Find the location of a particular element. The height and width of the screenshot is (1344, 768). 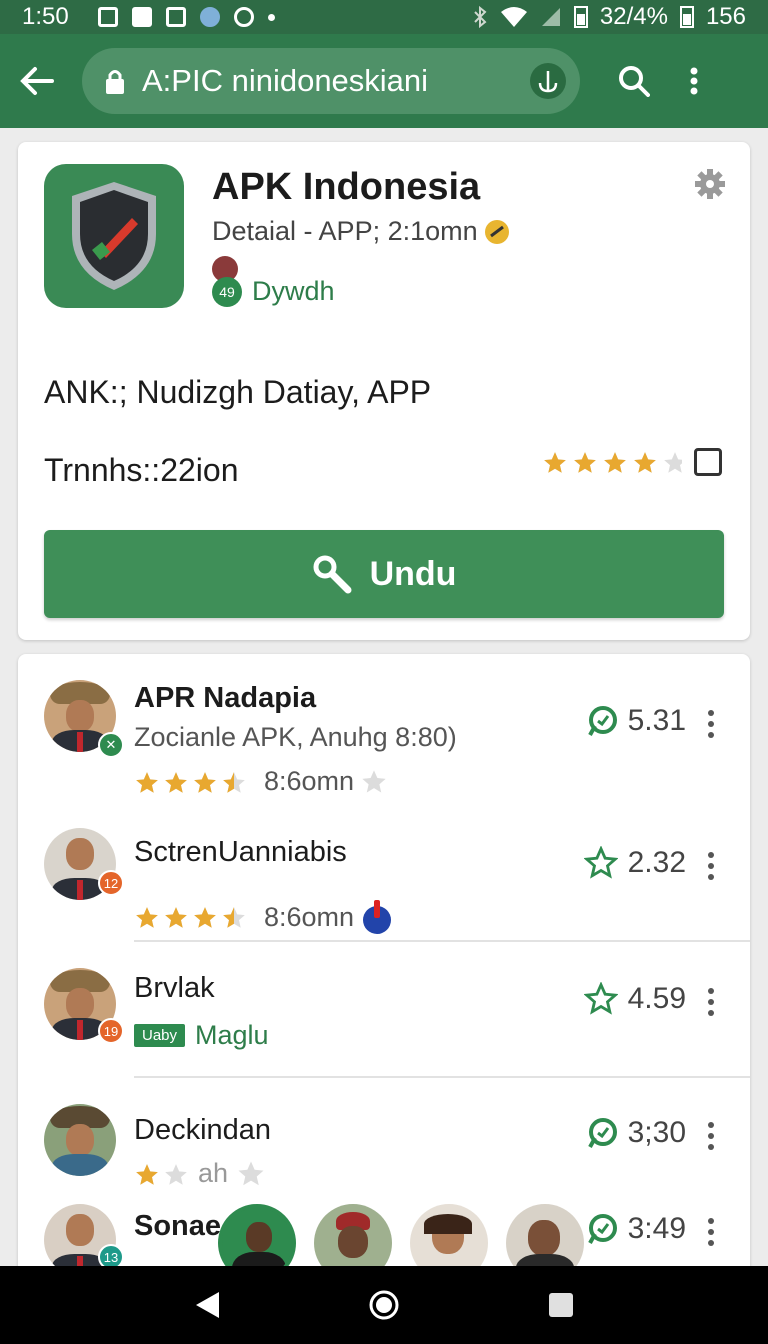

app-description: ANK:; Nudizgh Datiay, APP is located at coordinates (238, 392).